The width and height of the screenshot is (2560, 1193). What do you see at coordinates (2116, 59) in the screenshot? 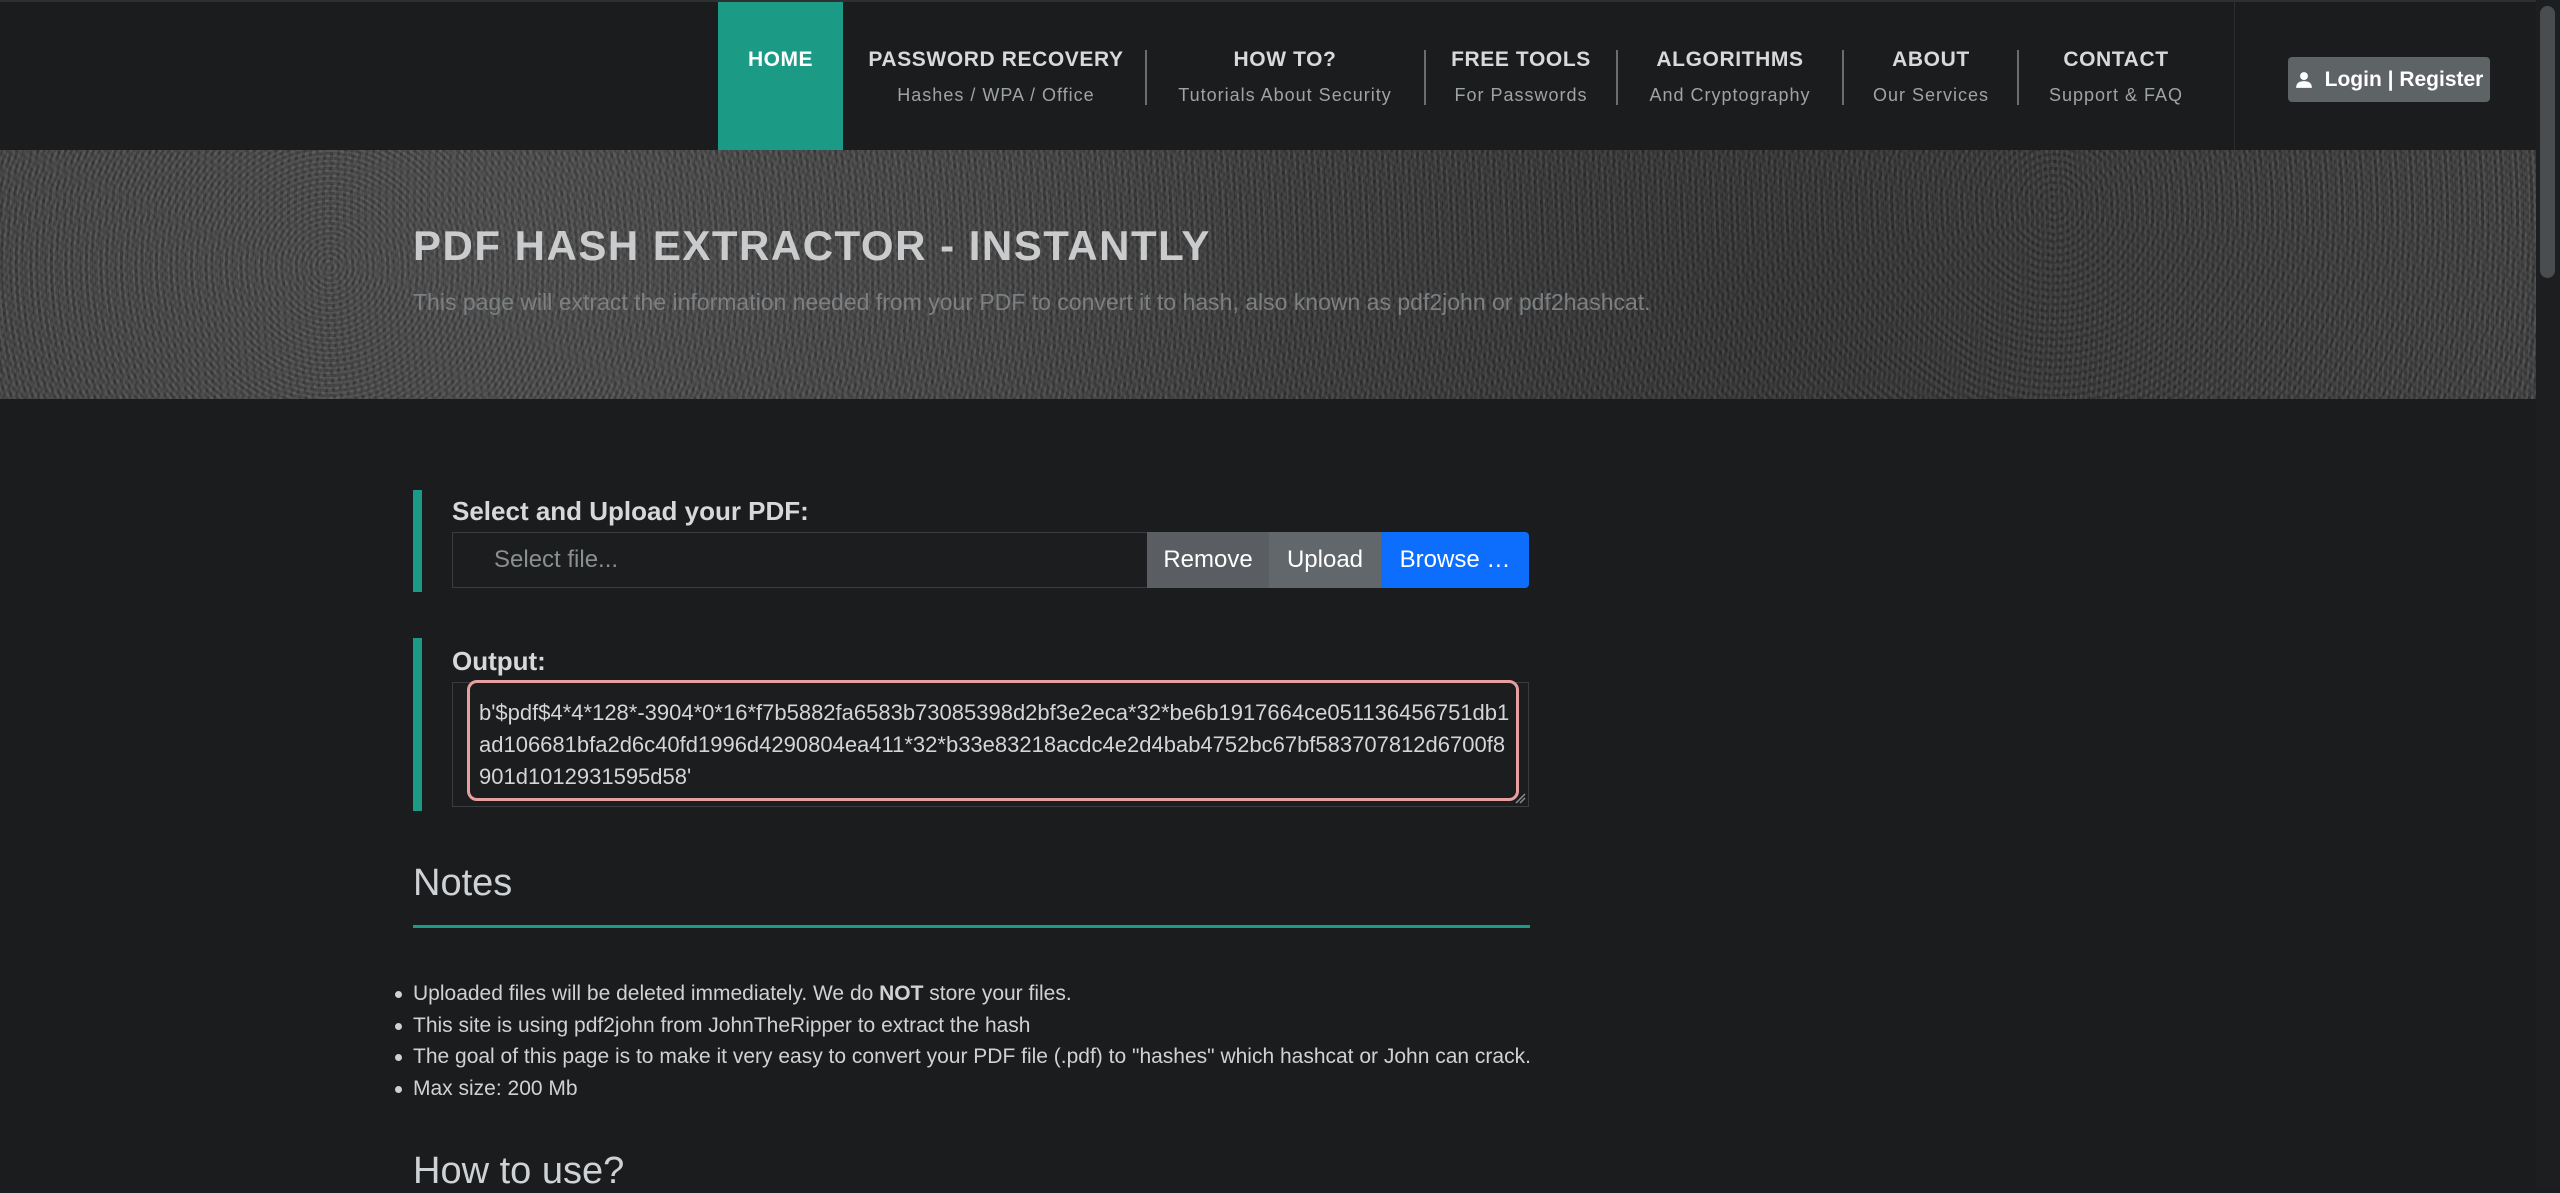
I see `nav-title: CONTACT` at bounding box center [2116, 59].